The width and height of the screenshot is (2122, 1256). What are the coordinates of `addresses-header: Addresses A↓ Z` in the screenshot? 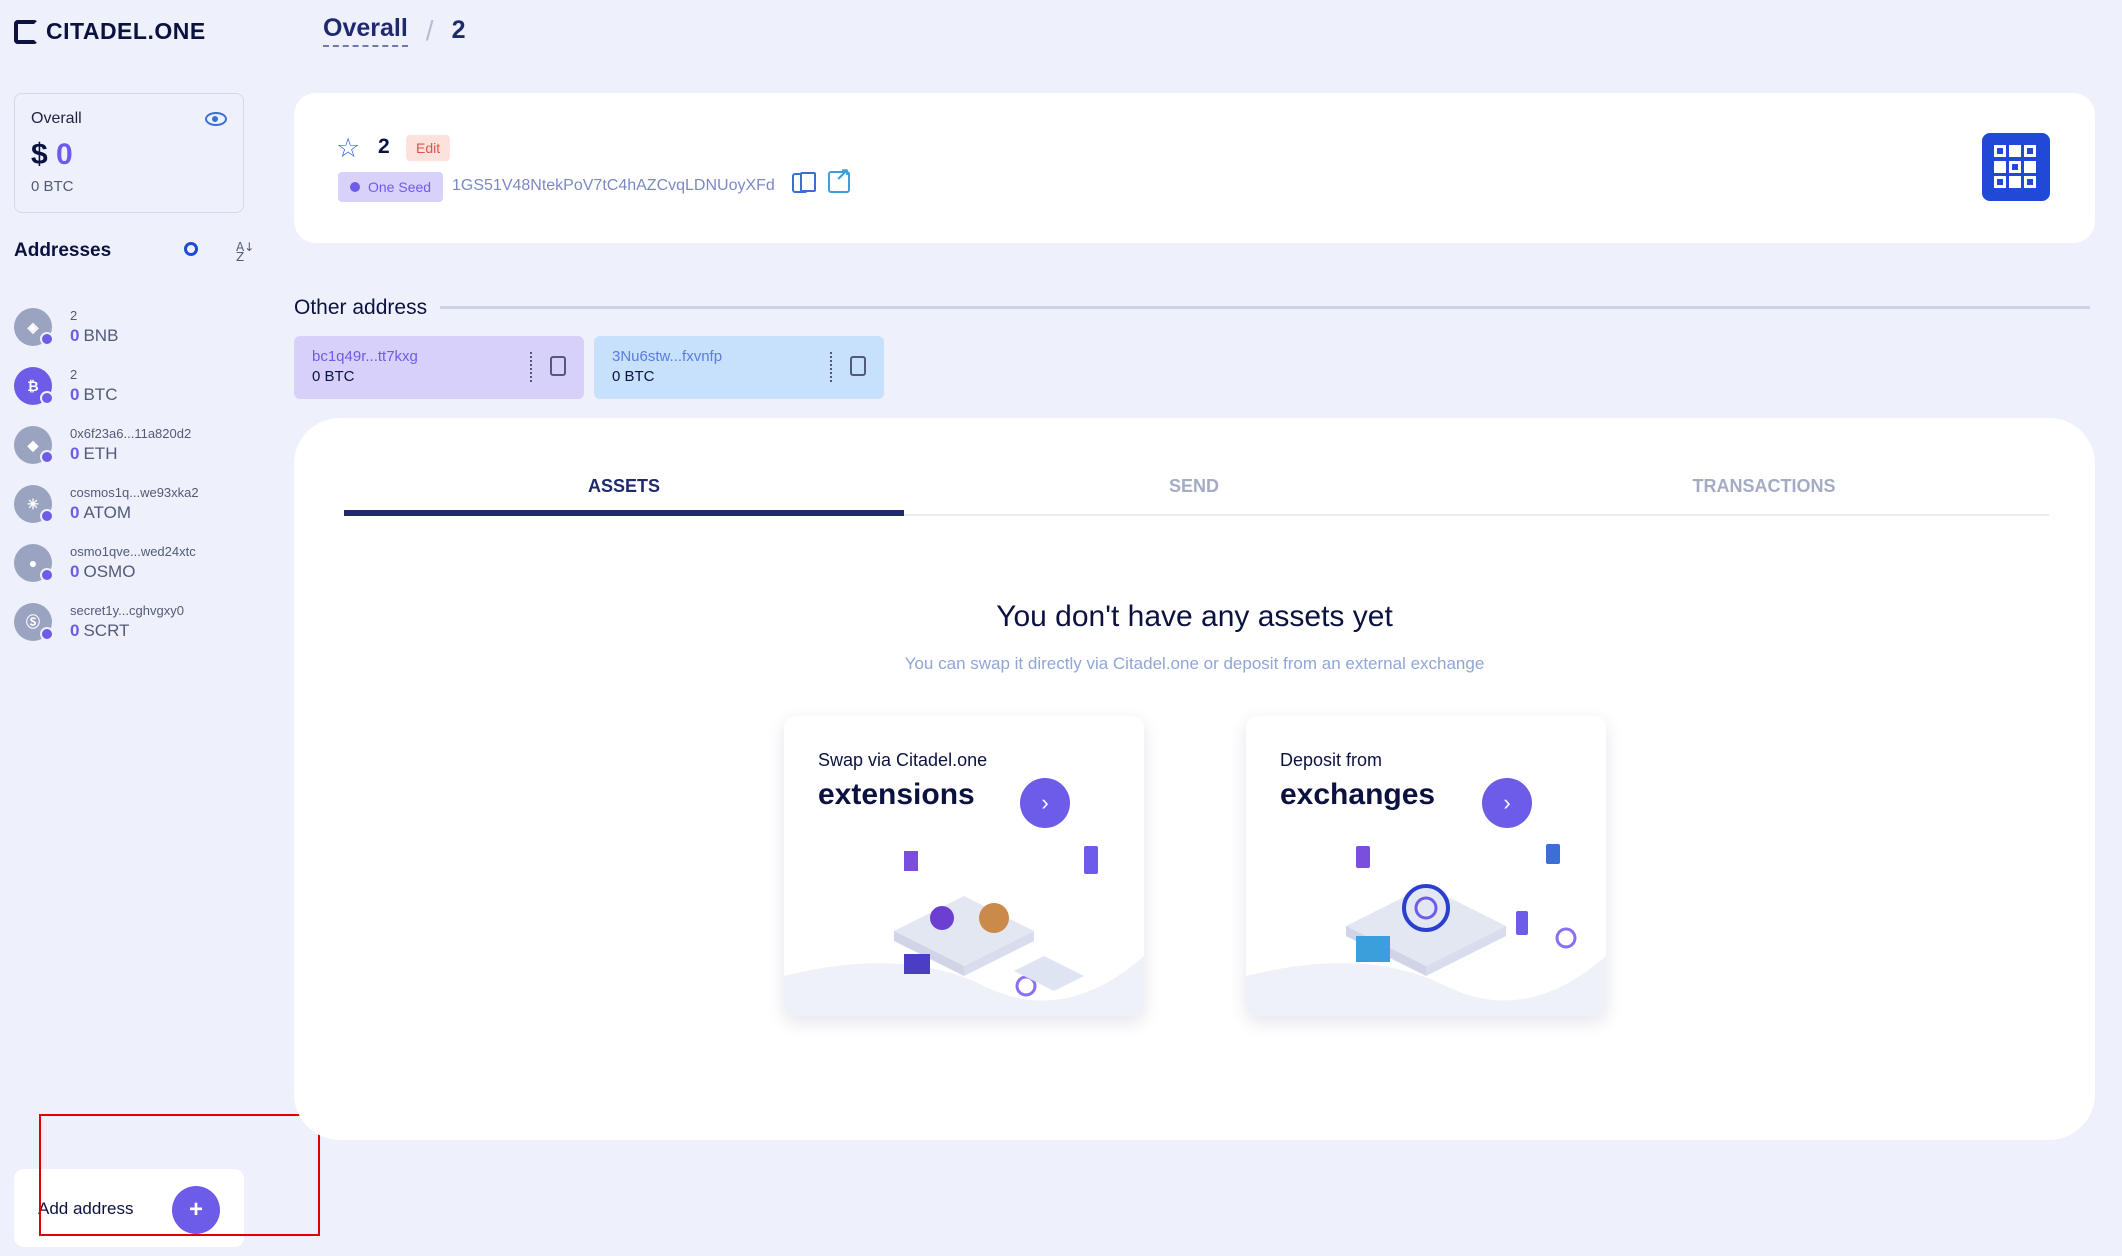 It's located at (134, 255).